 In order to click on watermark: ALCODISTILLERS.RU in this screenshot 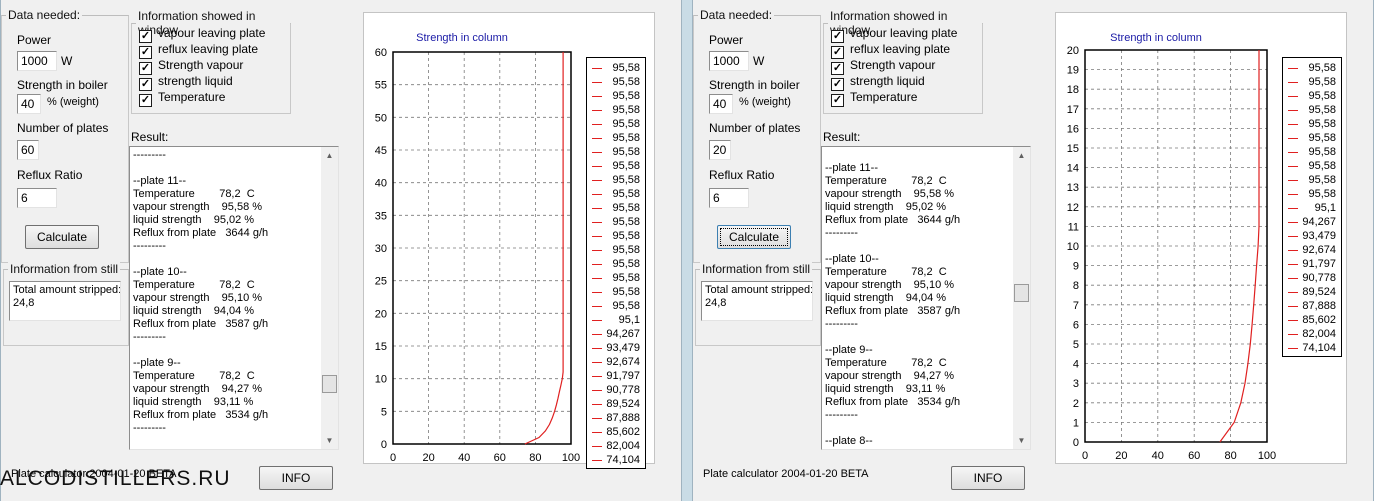, I will do `click(115, 478)`.